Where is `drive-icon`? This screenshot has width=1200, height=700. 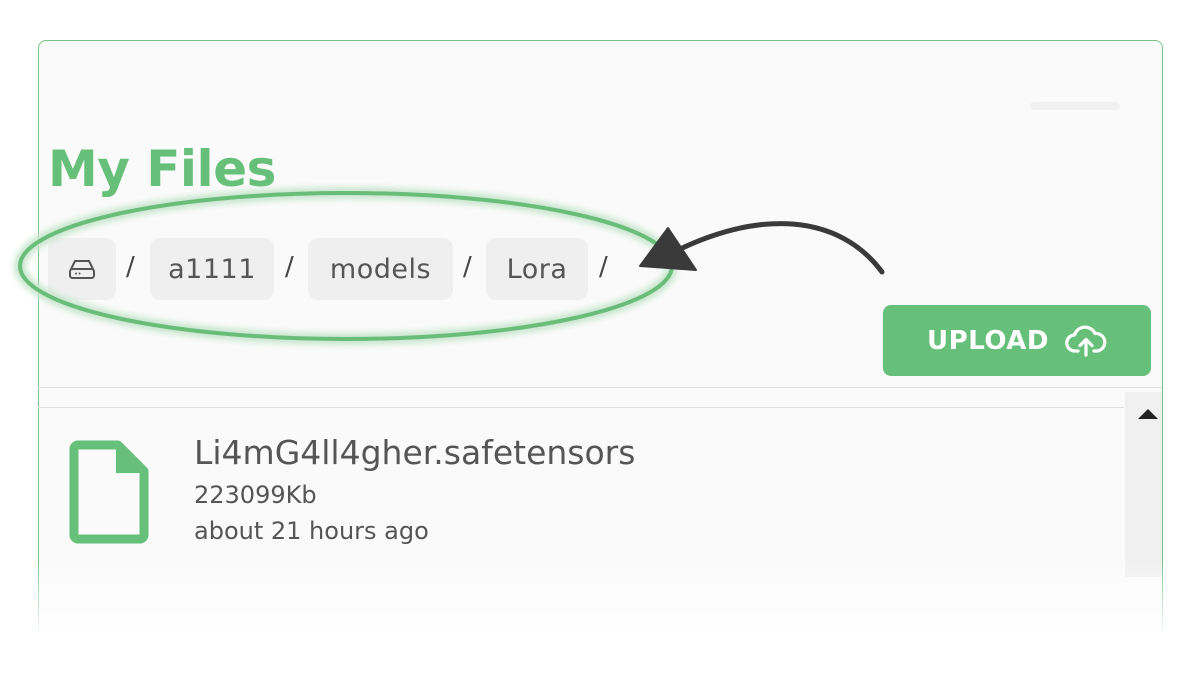 drive-icon is located at coordinates (82, 269).